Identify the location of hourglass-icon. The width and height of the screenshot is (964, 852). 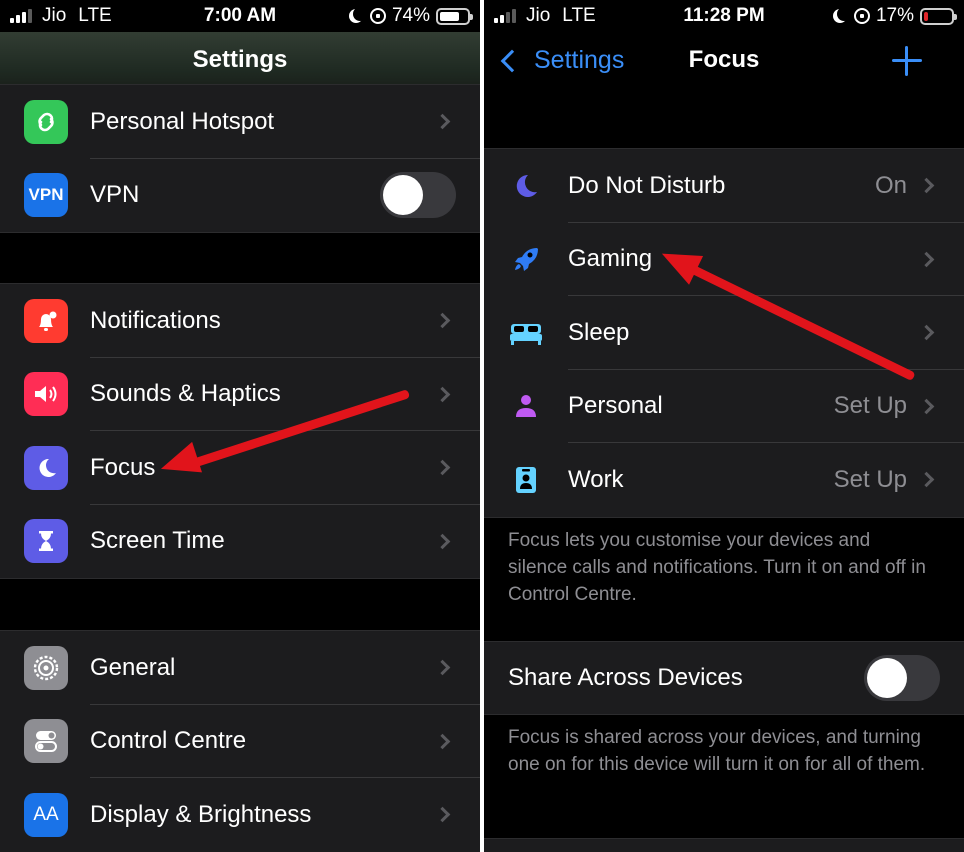
(46, 541).